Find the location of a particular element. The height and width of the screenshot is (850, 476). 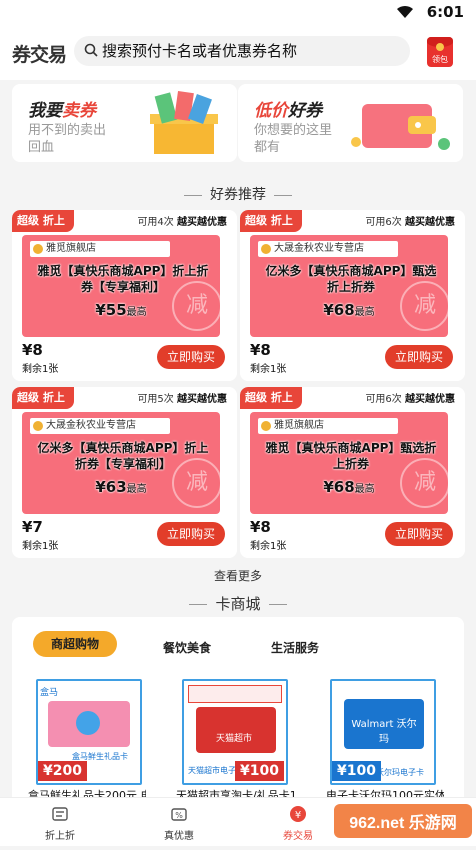

gift-card-tmall: 天猫超市 天猫超市电子卡 ¥100 is located at coordinates (235, 732).